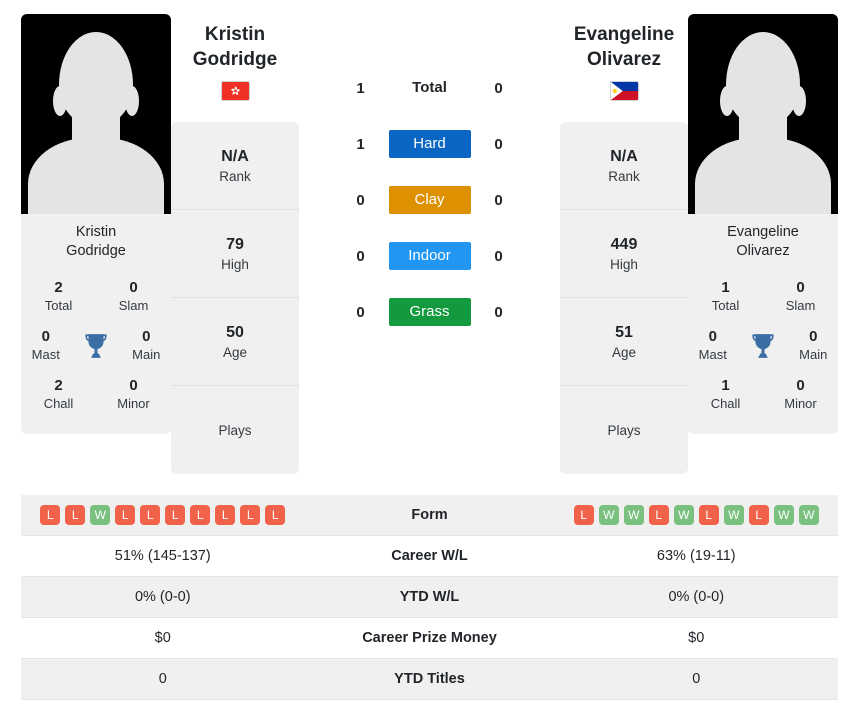  Describe the element at coordinates (624, 59) in the screenshot. I see `right-player-name-line-2: Olivarez` at that location.